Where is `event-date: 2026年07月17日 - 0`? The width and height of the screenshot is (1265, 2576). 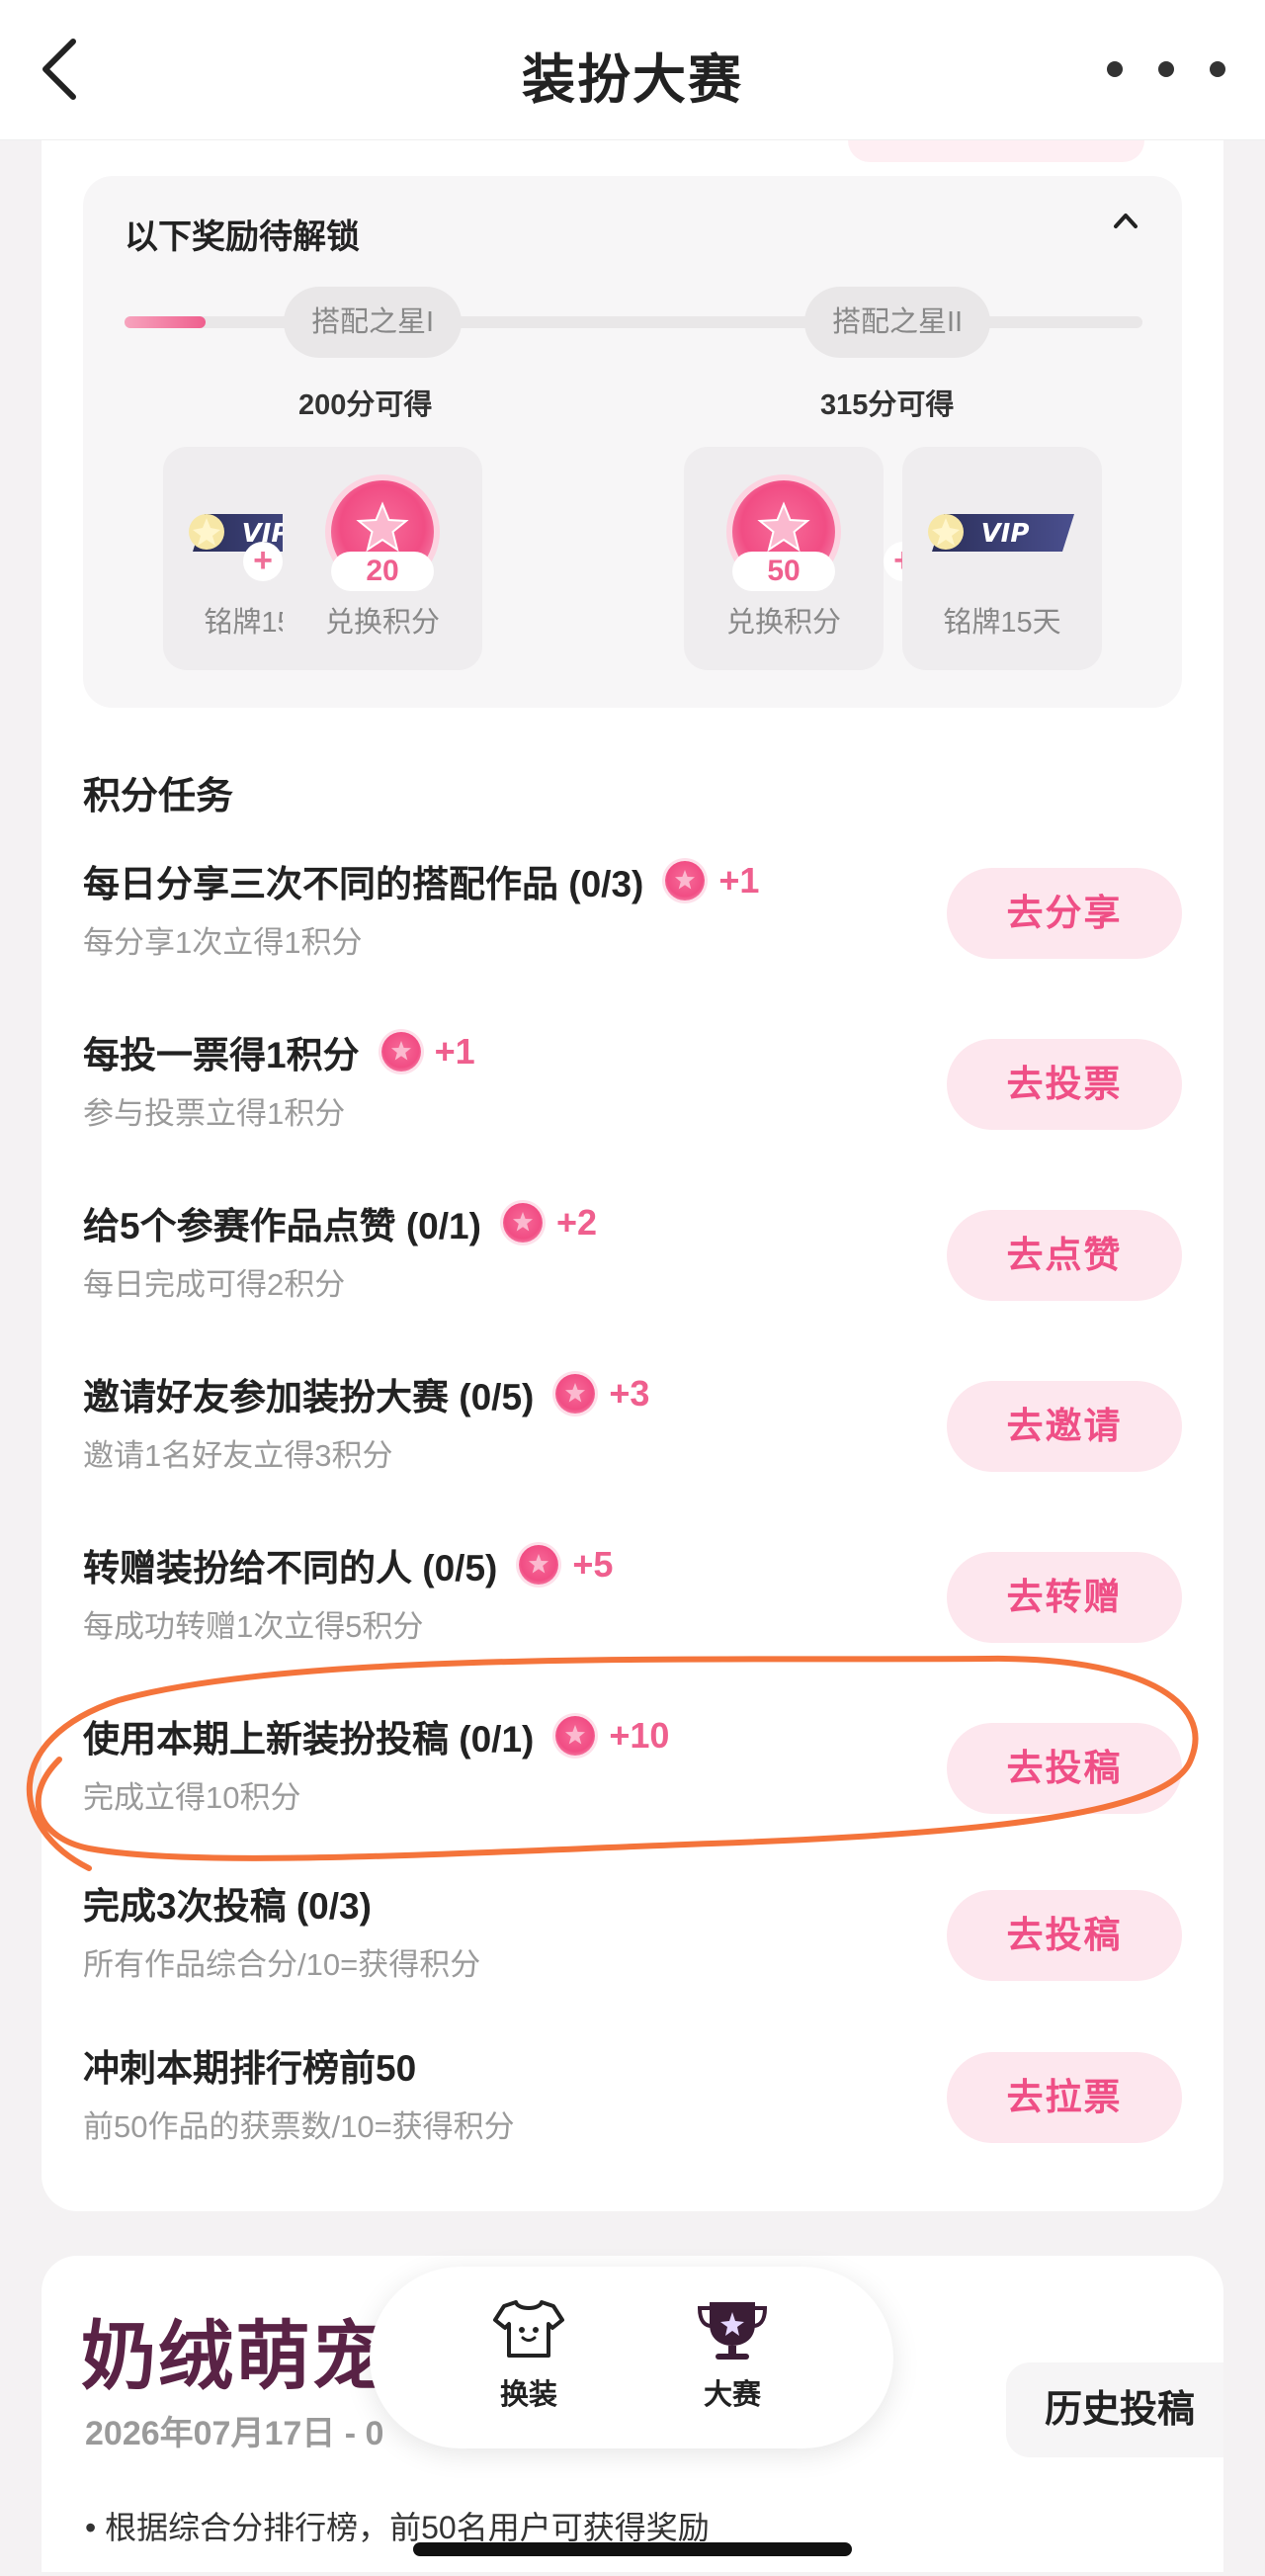 event-date: 2026年07月17日 - 0 is located at coordinates (234, 2433).